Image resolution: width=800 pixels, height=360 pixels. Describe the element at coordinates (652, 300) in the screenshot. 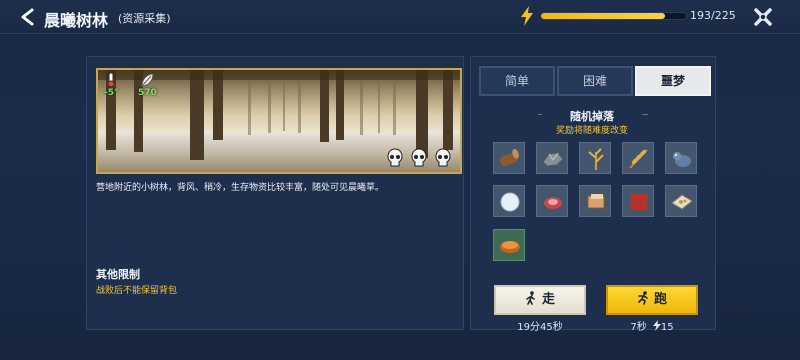

I see `run-button: 跑` at that location.